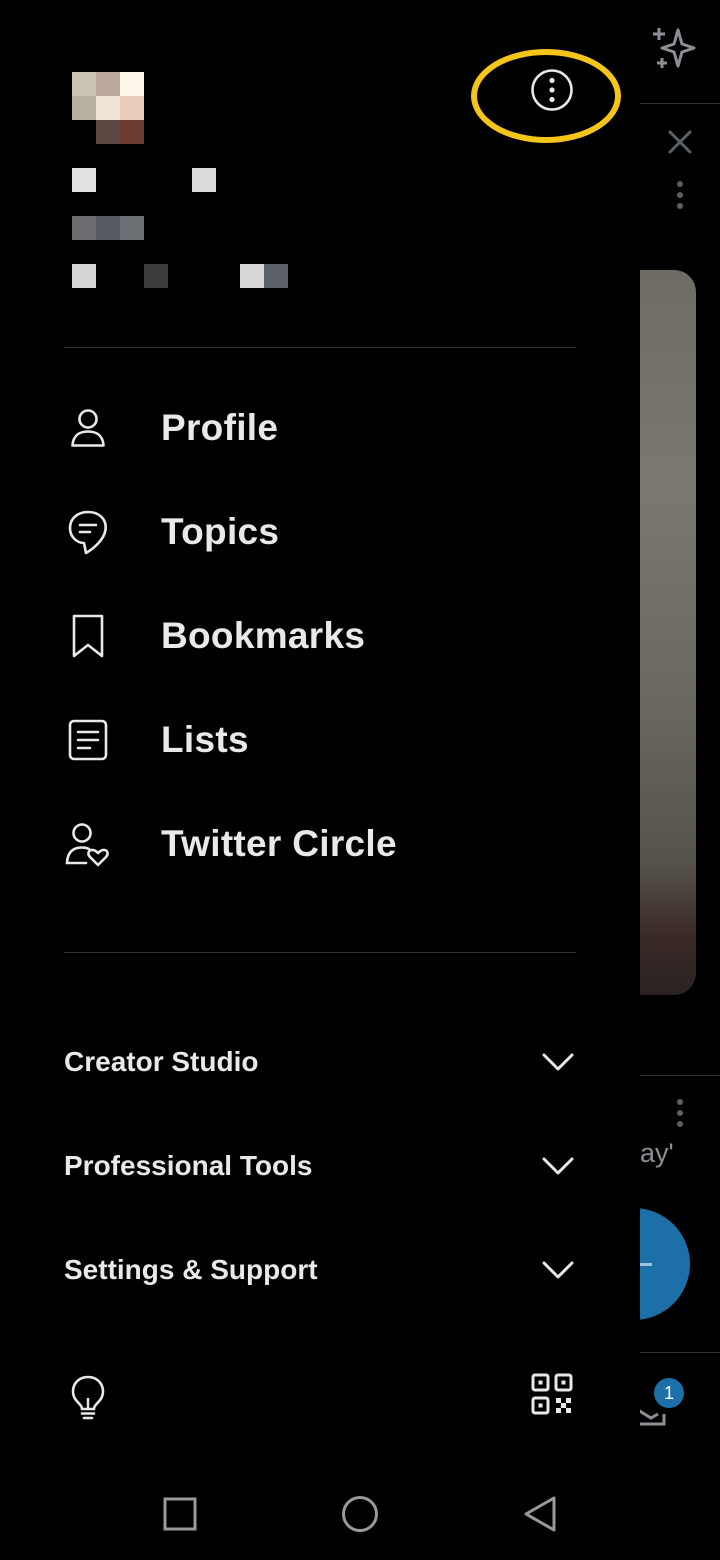 This screenshot has height=1560, width=720. I want to click on nav-item-label: Topics, so click(220, 531).